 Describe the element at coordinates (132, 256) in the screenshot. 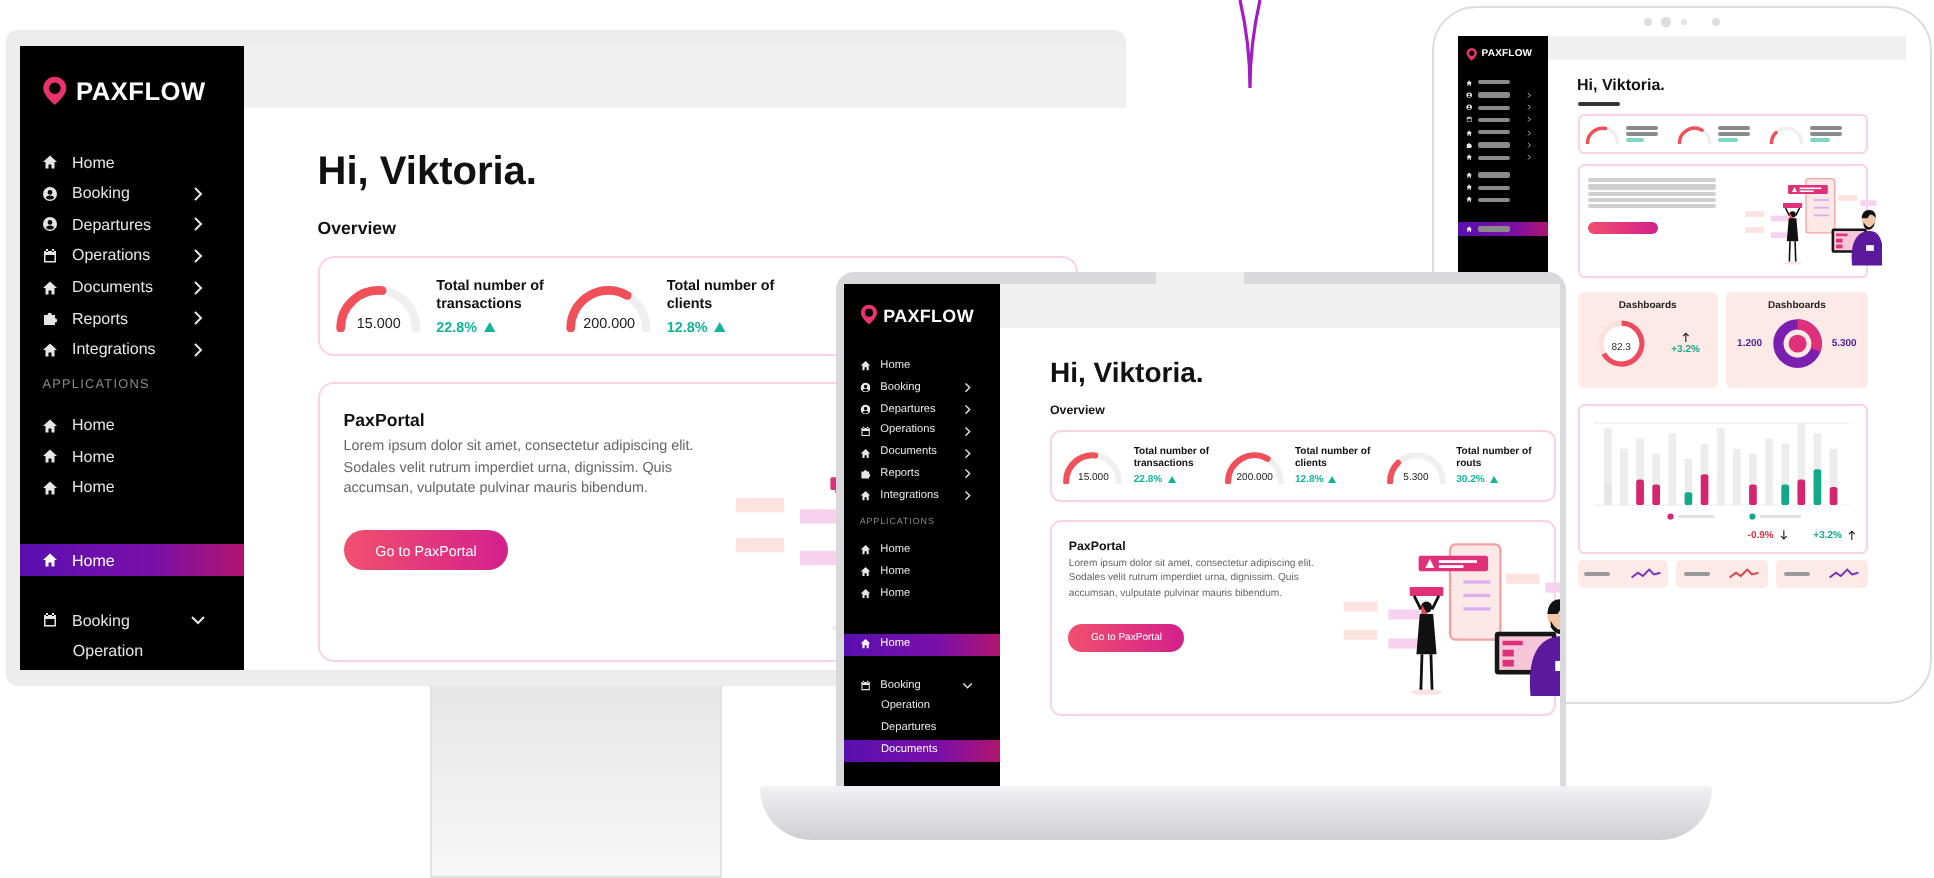

I see `sidebar-item: Operations` at that location.